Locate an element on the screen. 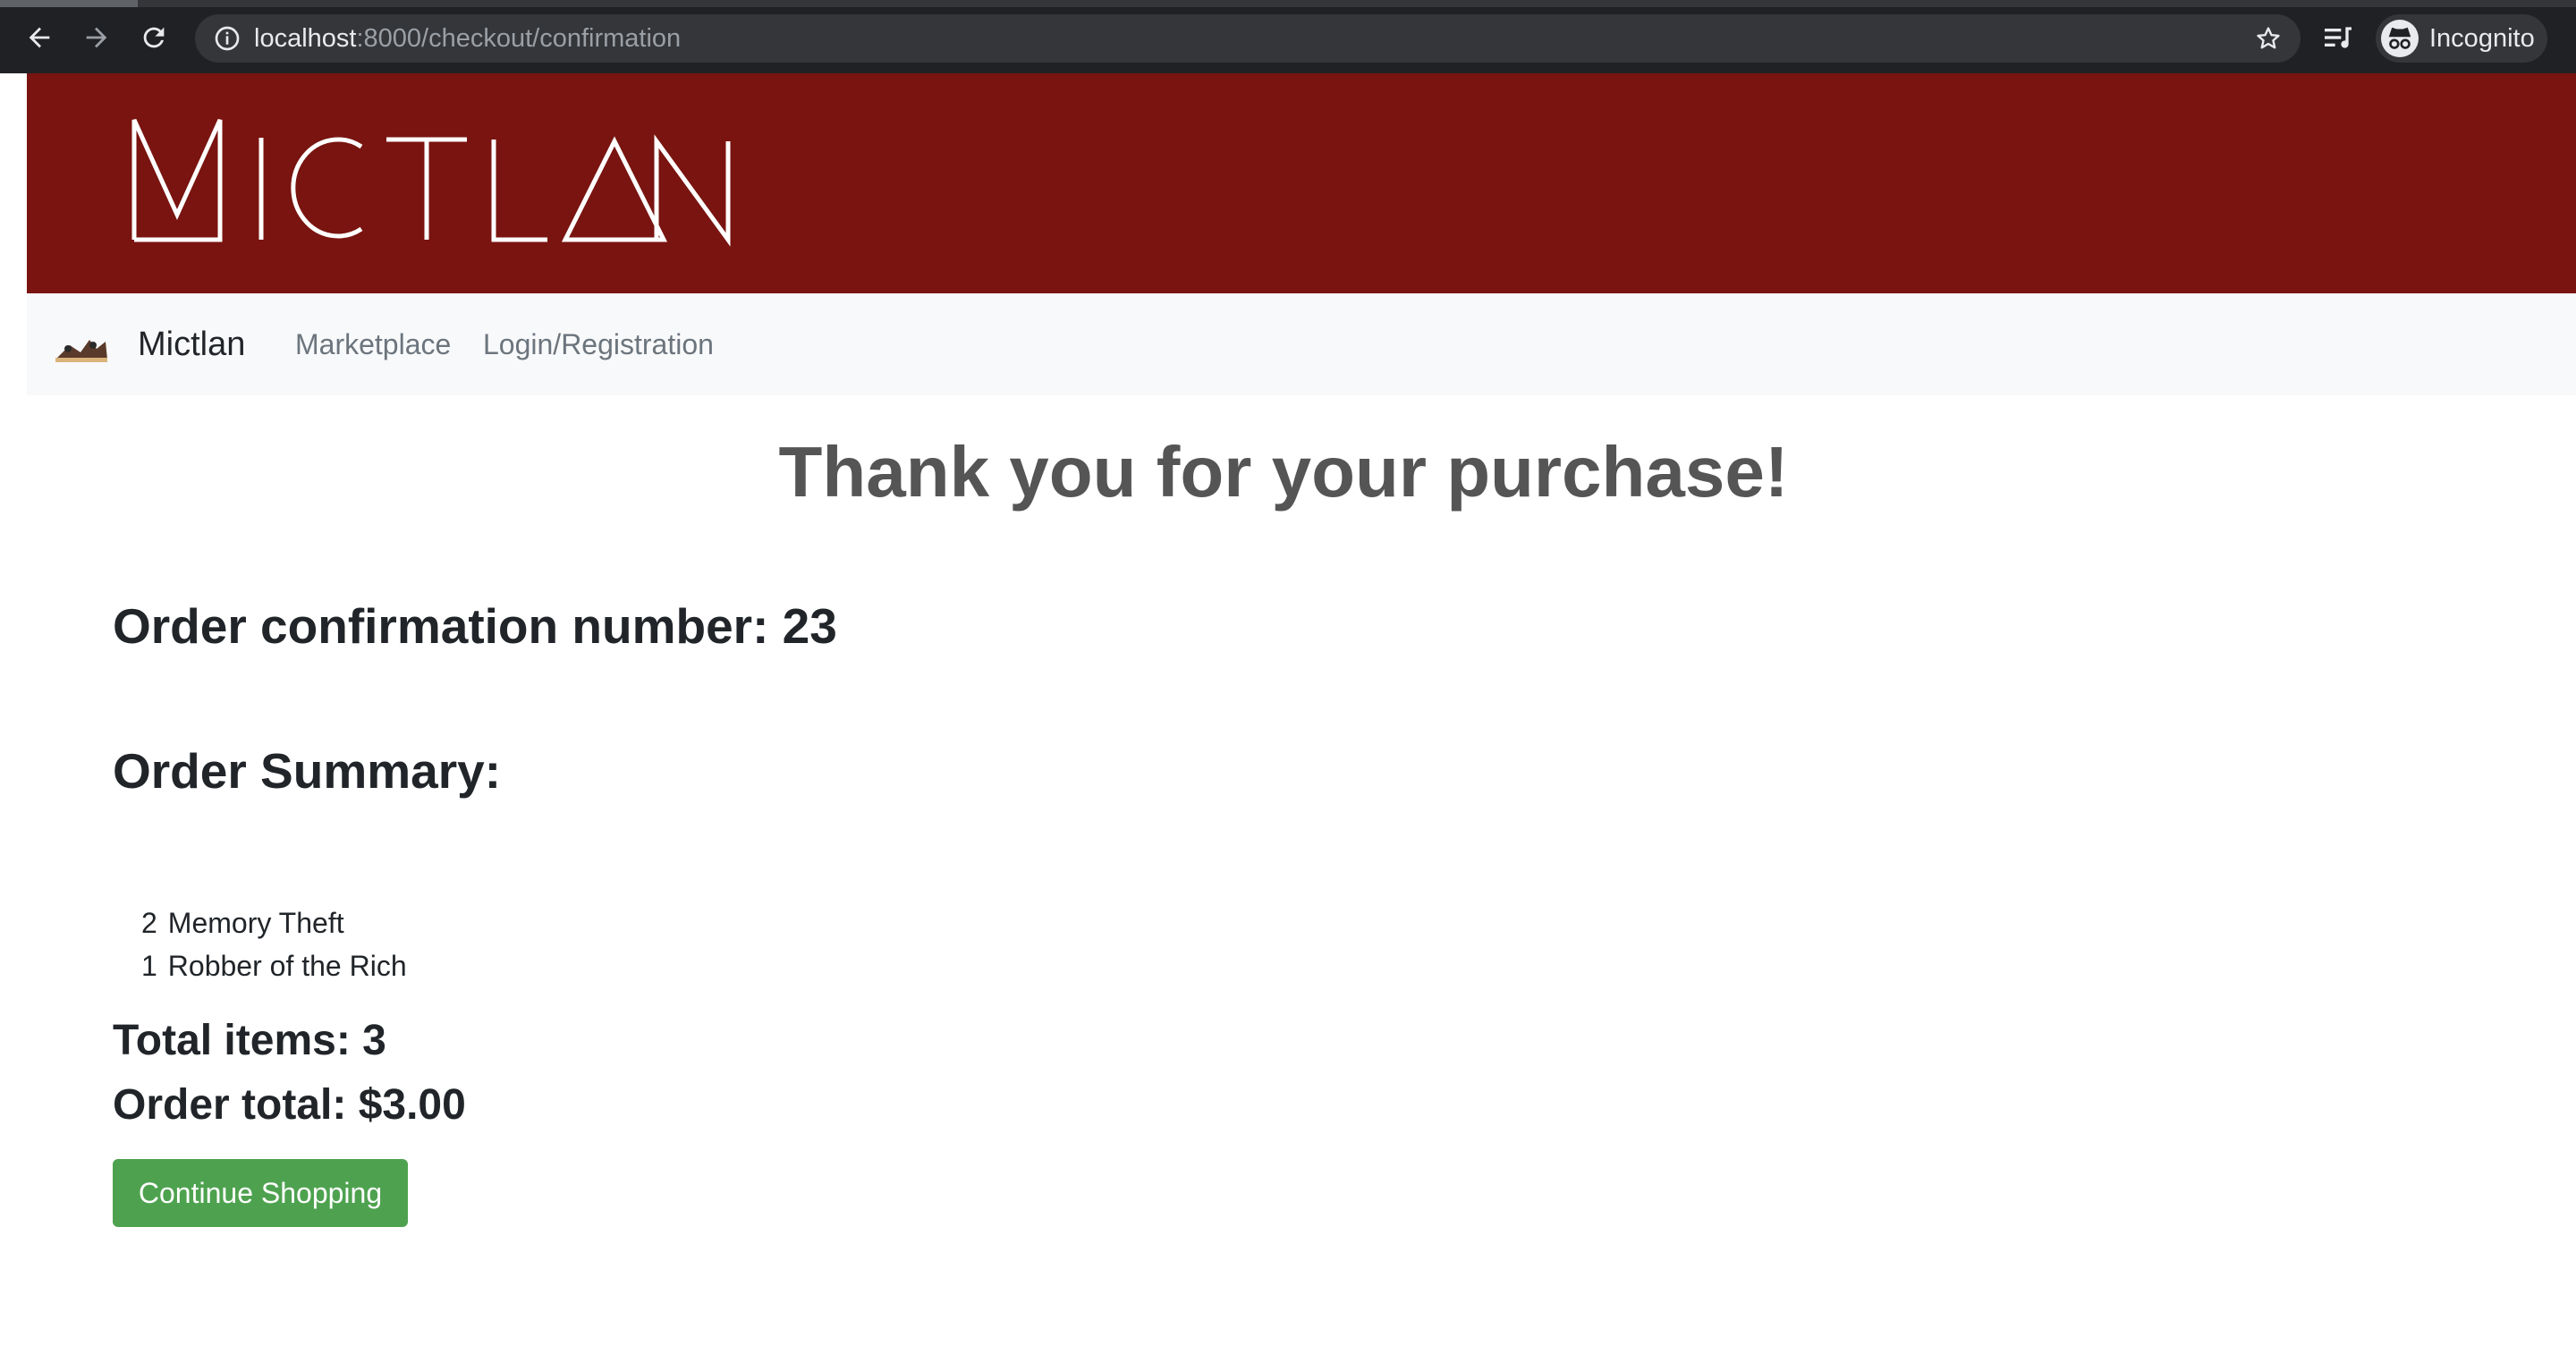 The width and height of the screenshot is (2576, 1354). url-host: localhost is located at coordinates (305, 38).